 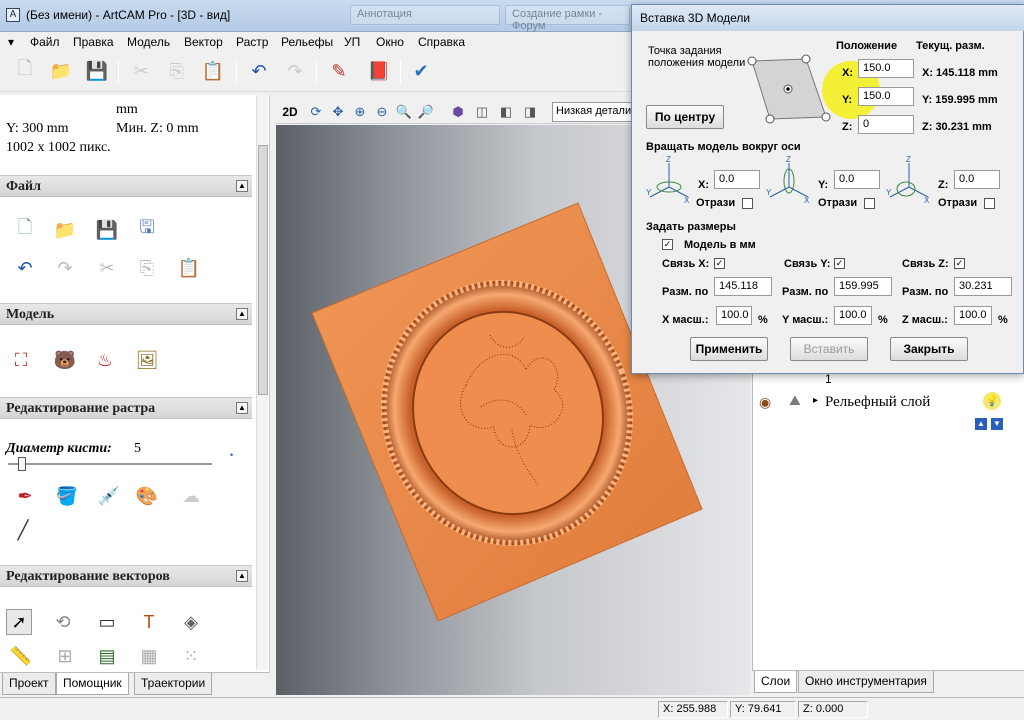 What do you see at coordinates (22, 464) in the screenshot?
I see `brush-slider-thumb` at bounding box center [22, 464].